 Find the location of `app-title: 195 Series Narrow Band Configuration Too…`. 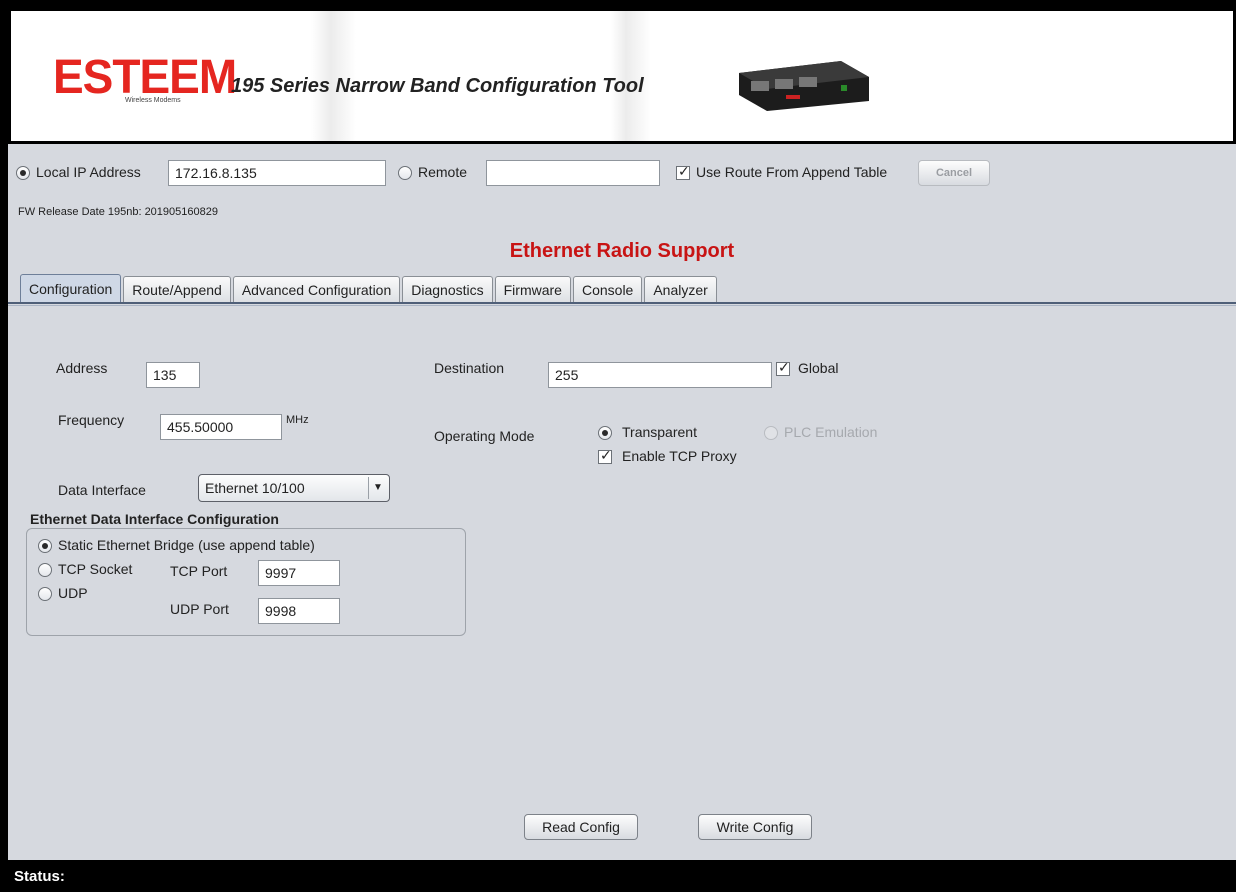

app-title: 195 Series Narrow Band Configuration Too… is located at coordinates (437, 86).